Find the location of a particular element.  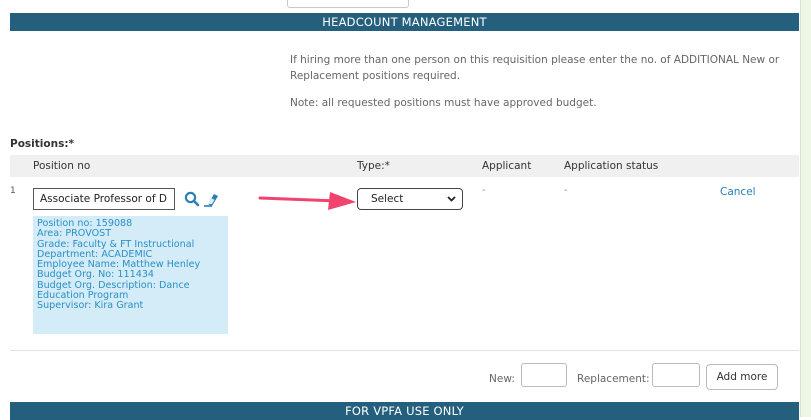

right-side-panel is located at coordinates (805, 208).